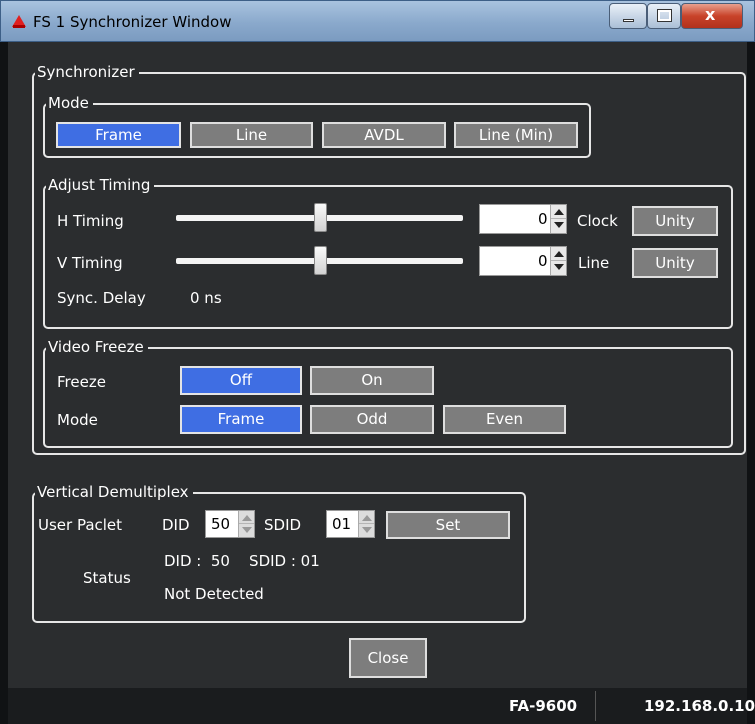 This screenshot has width=755, height=724. Describe the element at coordinates (597, 221) in the screenshot. I see `h-timing-unit: Clock` at that location.